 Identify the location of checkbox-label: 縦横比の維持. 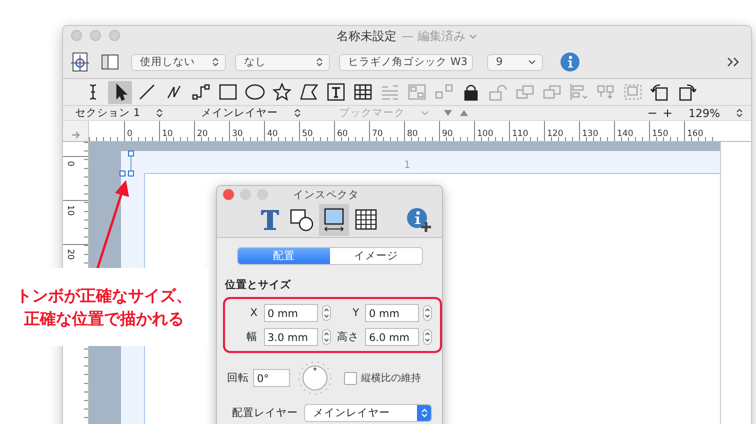
(391, 378).